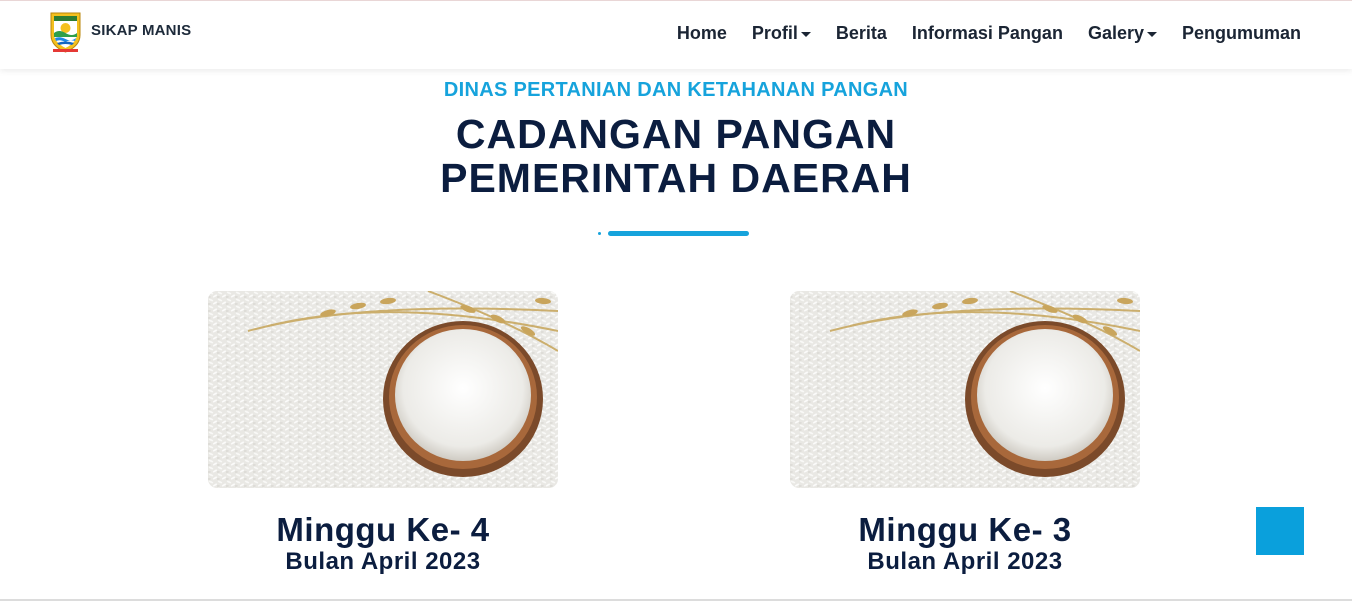 The image size is (1352, 601). I want to click on nav-item-label: Berita, so click(861, 33).